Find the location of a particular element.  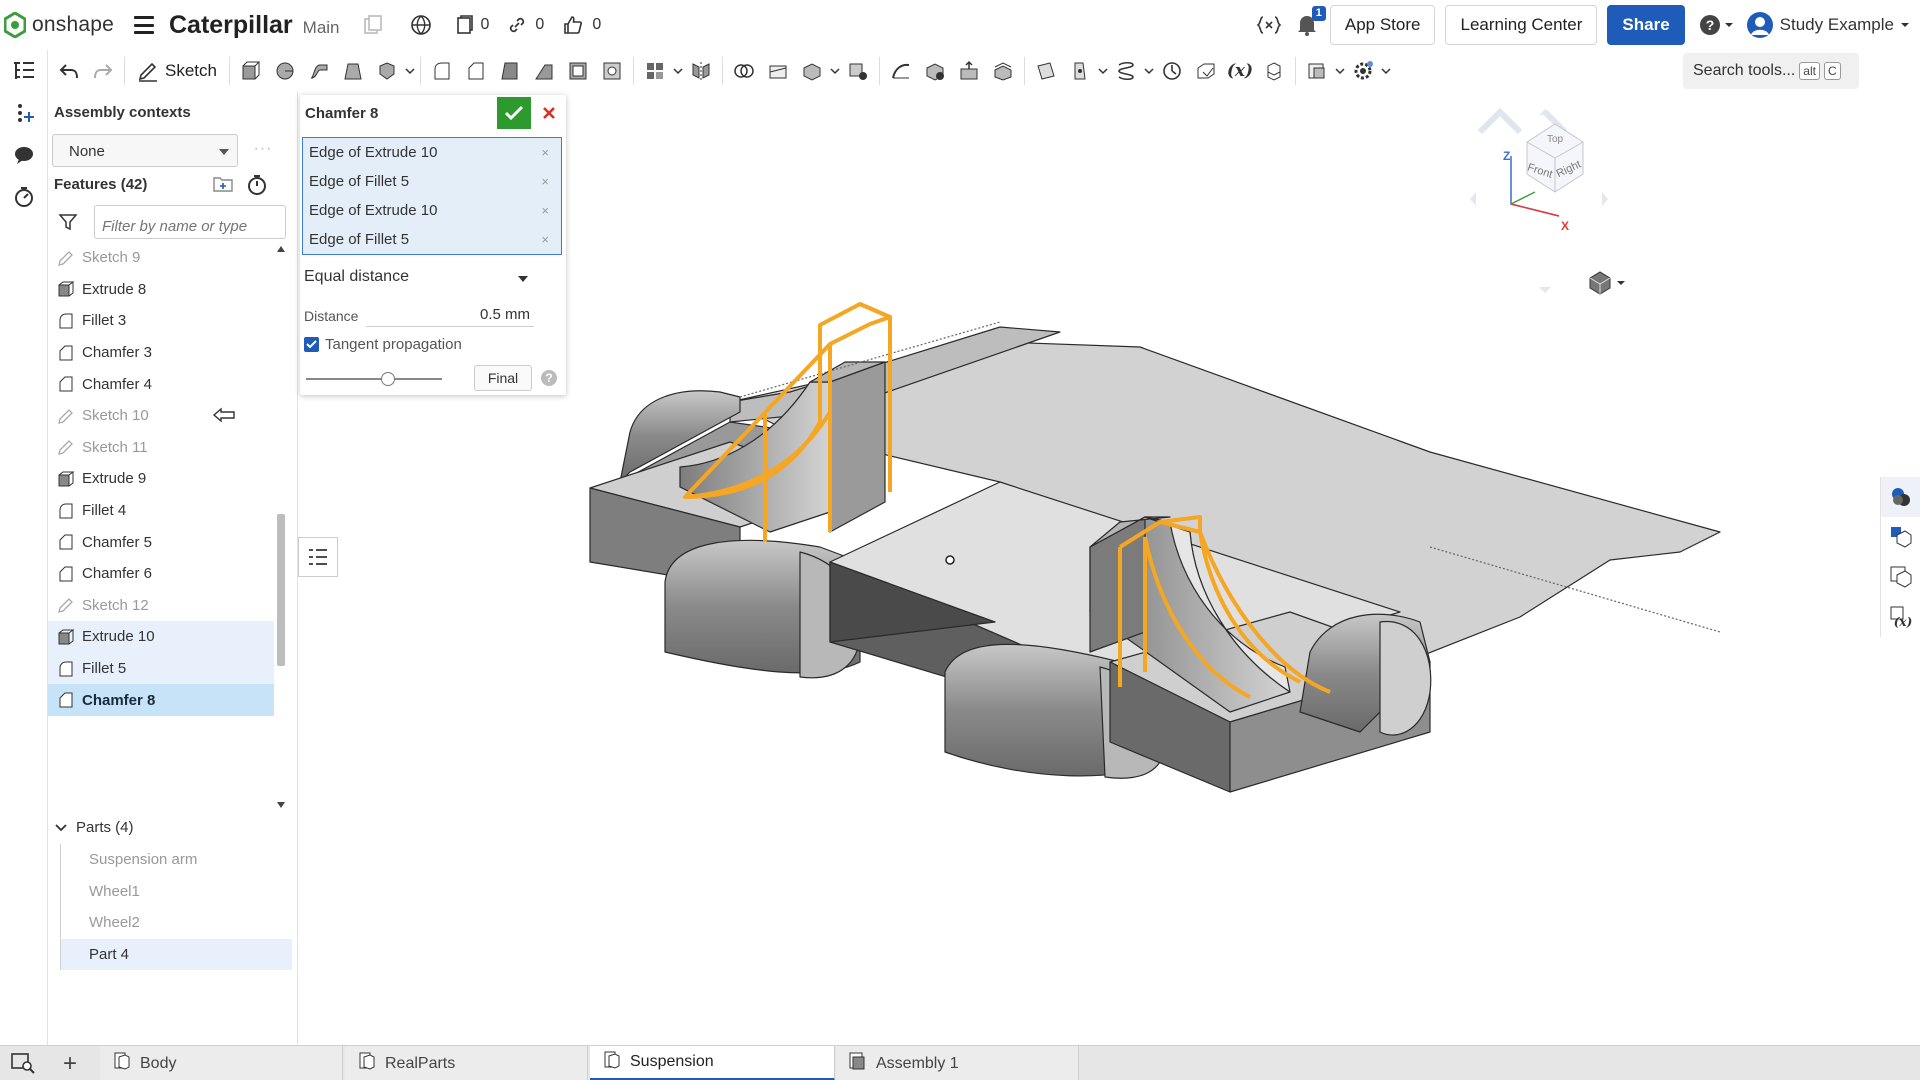

tangent-propagation-option: Tangent propagation is located at coordinates (383, 344).